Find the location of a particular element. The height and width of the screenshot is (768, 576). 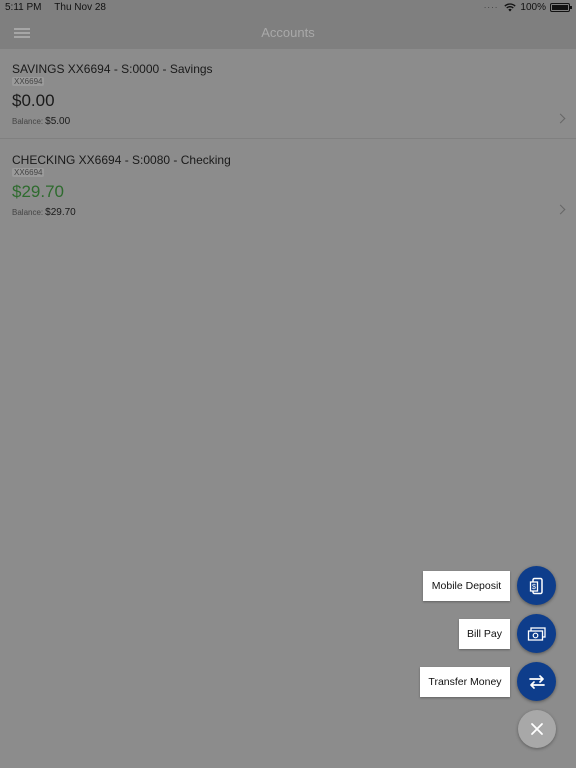

account-name: CHECKING XX6694 - S:0080 - Checking is located at coordinates (121, 160).